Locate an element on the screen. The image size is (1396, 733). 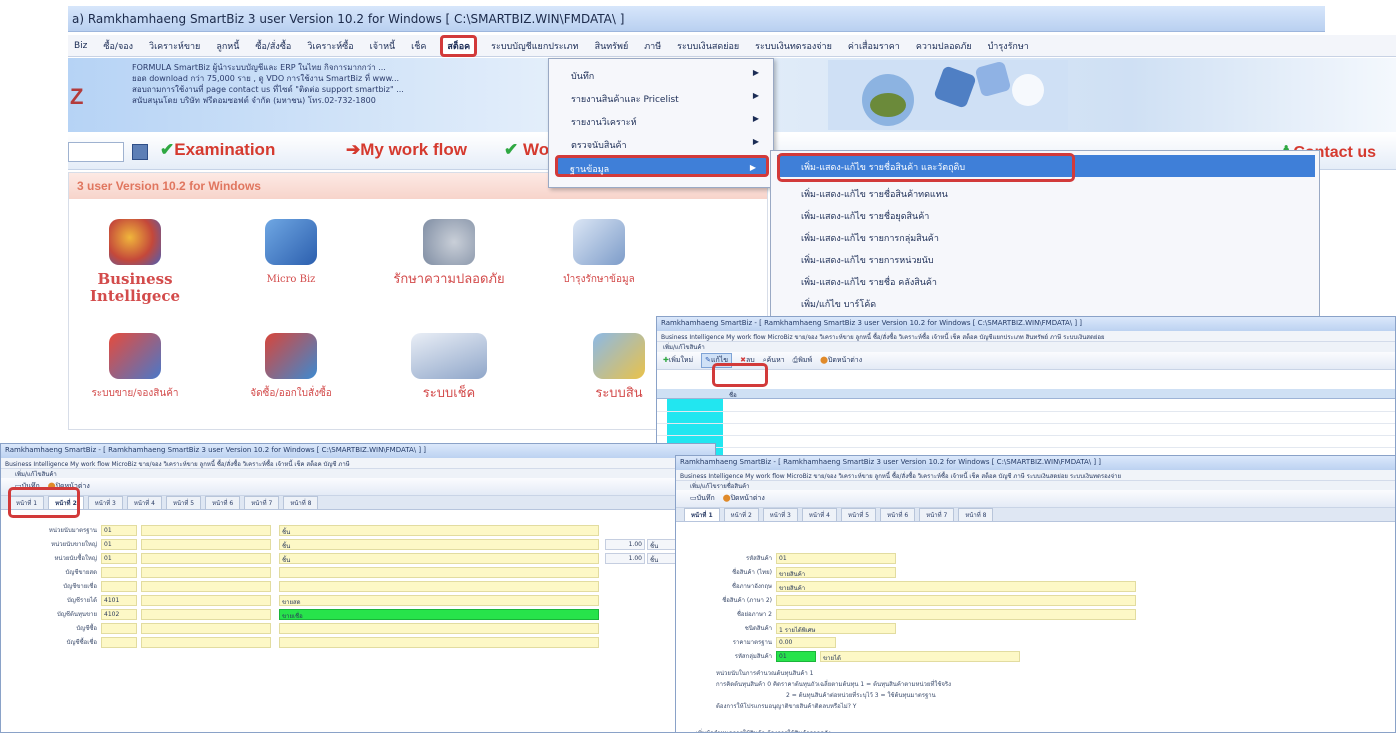
menu-item: ระบบเงินสดย่อย is located at coordinates (708, 46).